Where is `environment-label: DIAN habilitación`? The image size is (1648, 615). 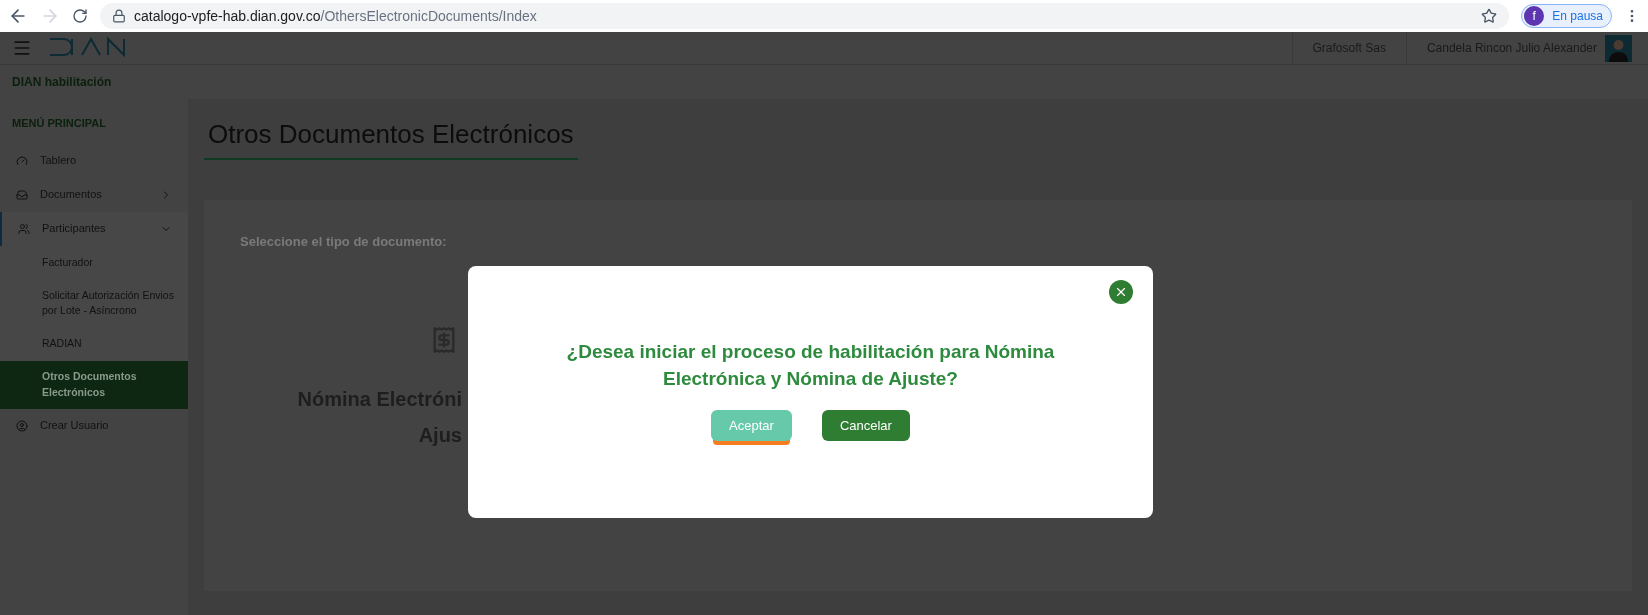 environment-label: DIAN habilitación is located at coordinates (62, 82).